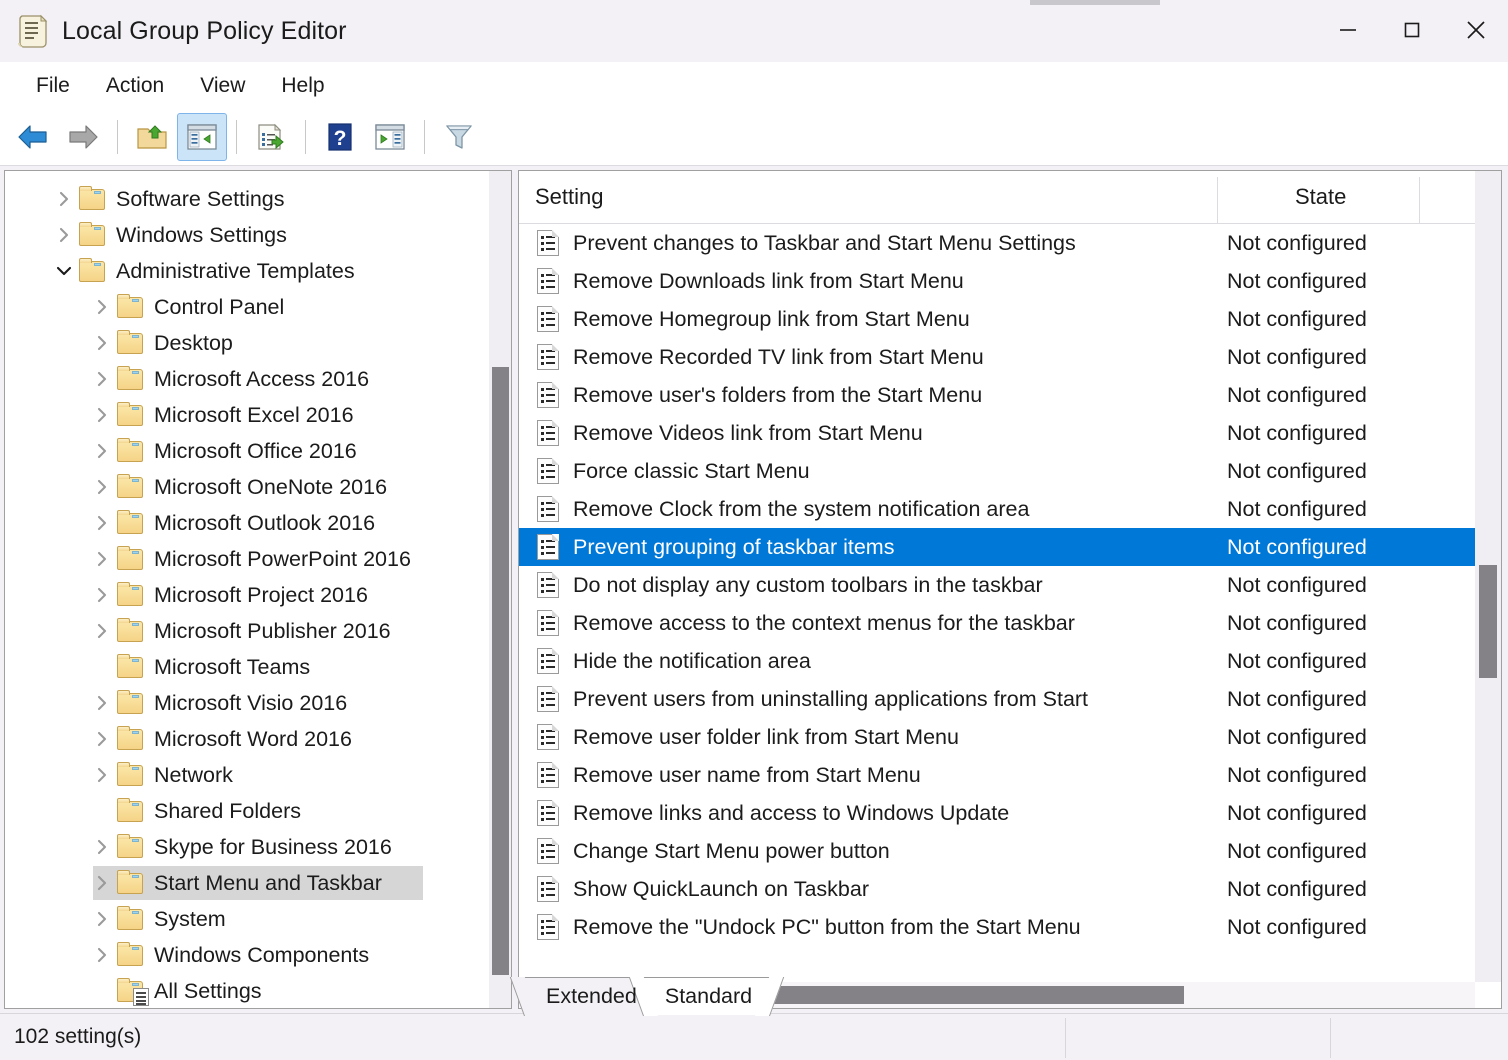 Image resolution: width=1508 pixels, height=1060 pixels. Describe the element at coordinates (258, 451) in the screenshot. I see `tree-item-microsoft-office-2016: Microsoft Office 2016` at that location.